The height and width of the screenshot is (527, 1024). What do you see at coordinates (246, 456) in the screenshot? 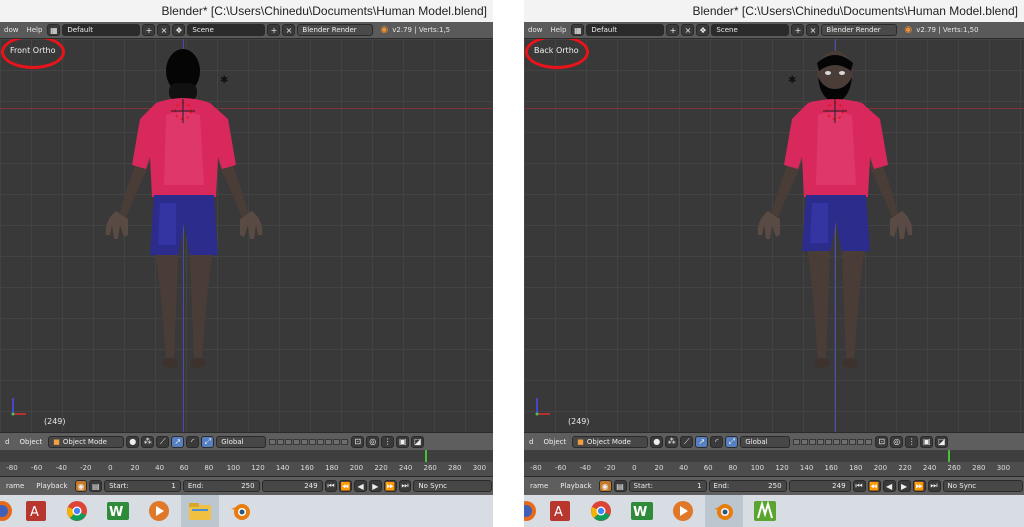
I see `timeline-strip` at bounding box center [246, 456].